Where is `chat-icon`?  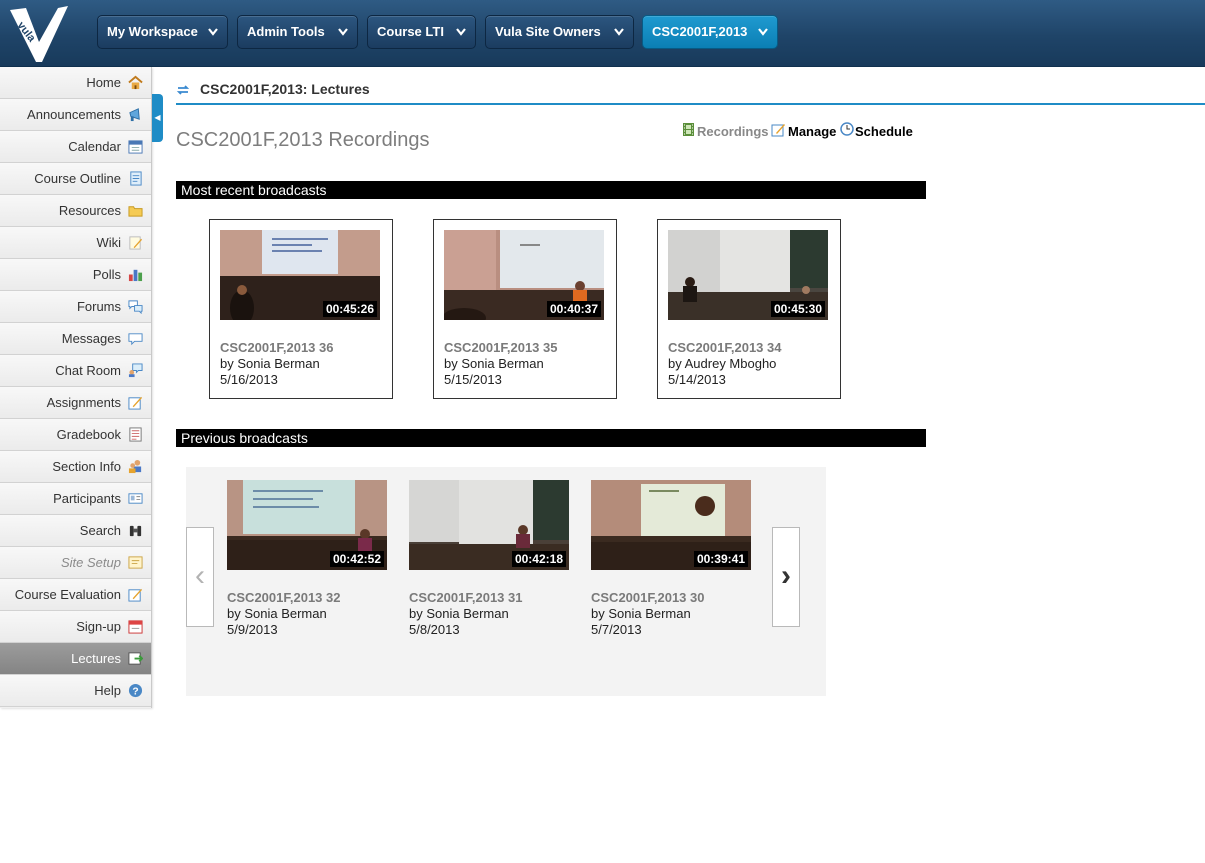 chat-icon is located at coordinates (135, 370).